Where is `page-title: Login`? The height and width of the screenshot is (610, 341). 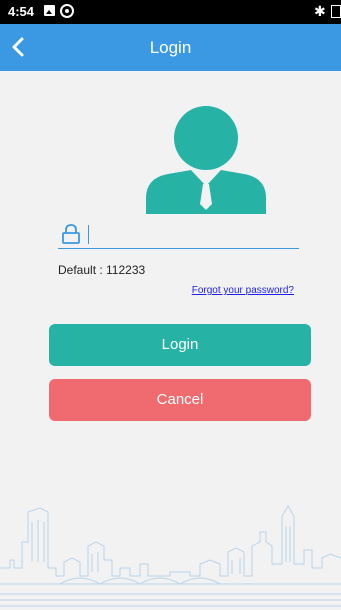
page-title: Login is located at coordinates (170, 47).